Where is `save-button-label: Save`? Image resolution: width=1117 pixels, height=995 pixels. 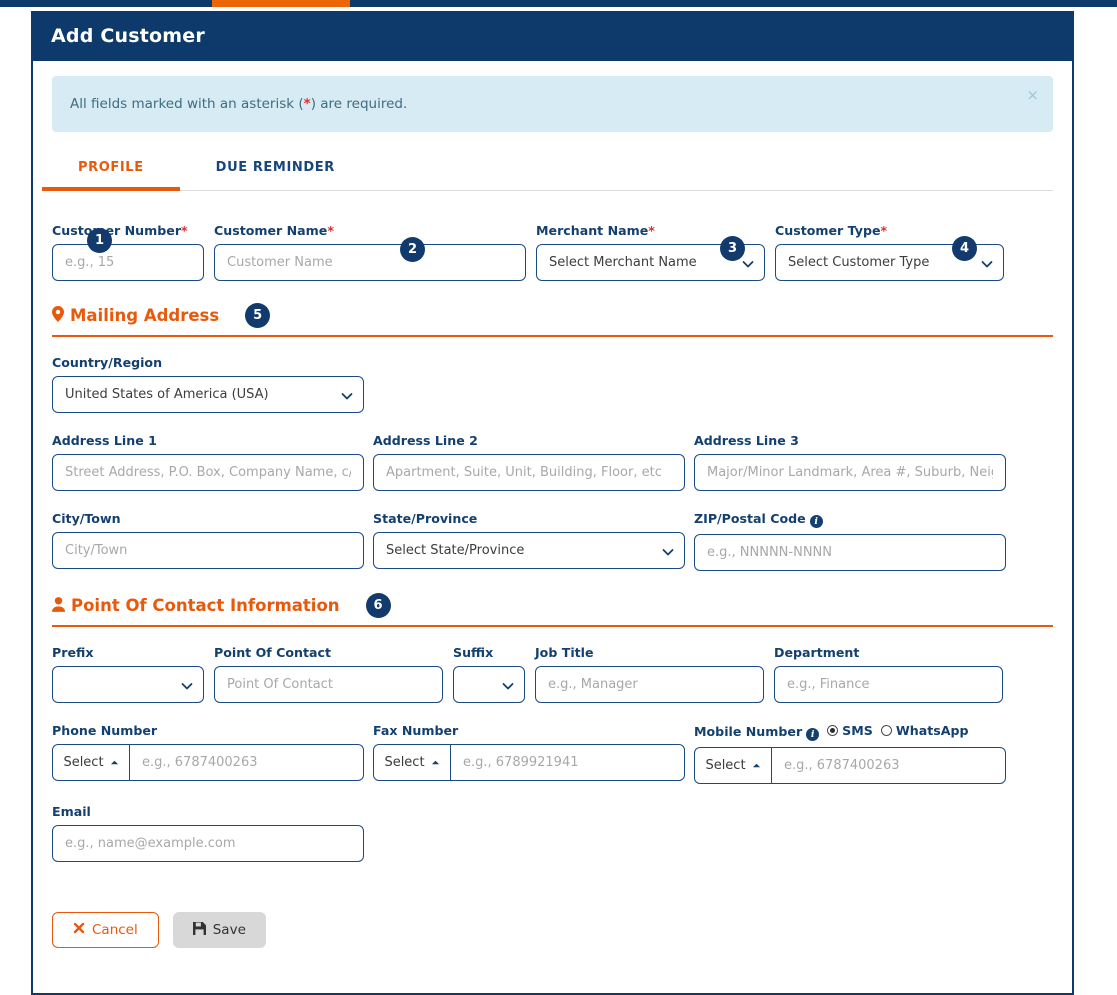 save-button-label: Save is located at coordinates (229, 930).